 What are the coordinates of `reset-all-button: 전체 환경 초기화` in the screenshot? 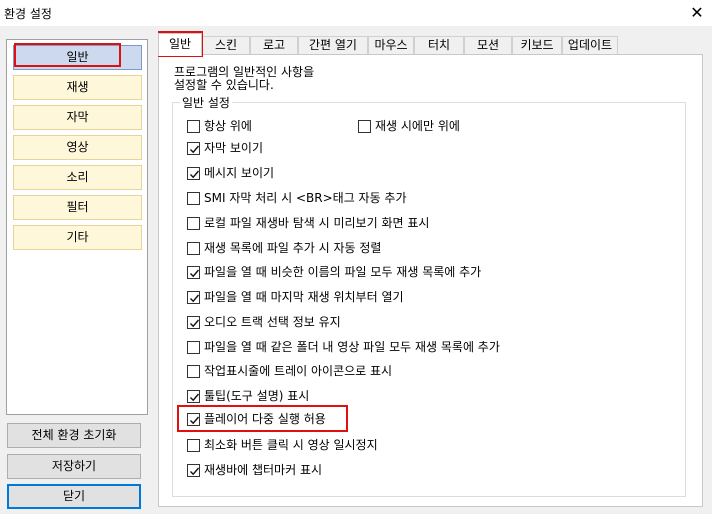 It's located at (74, 435).